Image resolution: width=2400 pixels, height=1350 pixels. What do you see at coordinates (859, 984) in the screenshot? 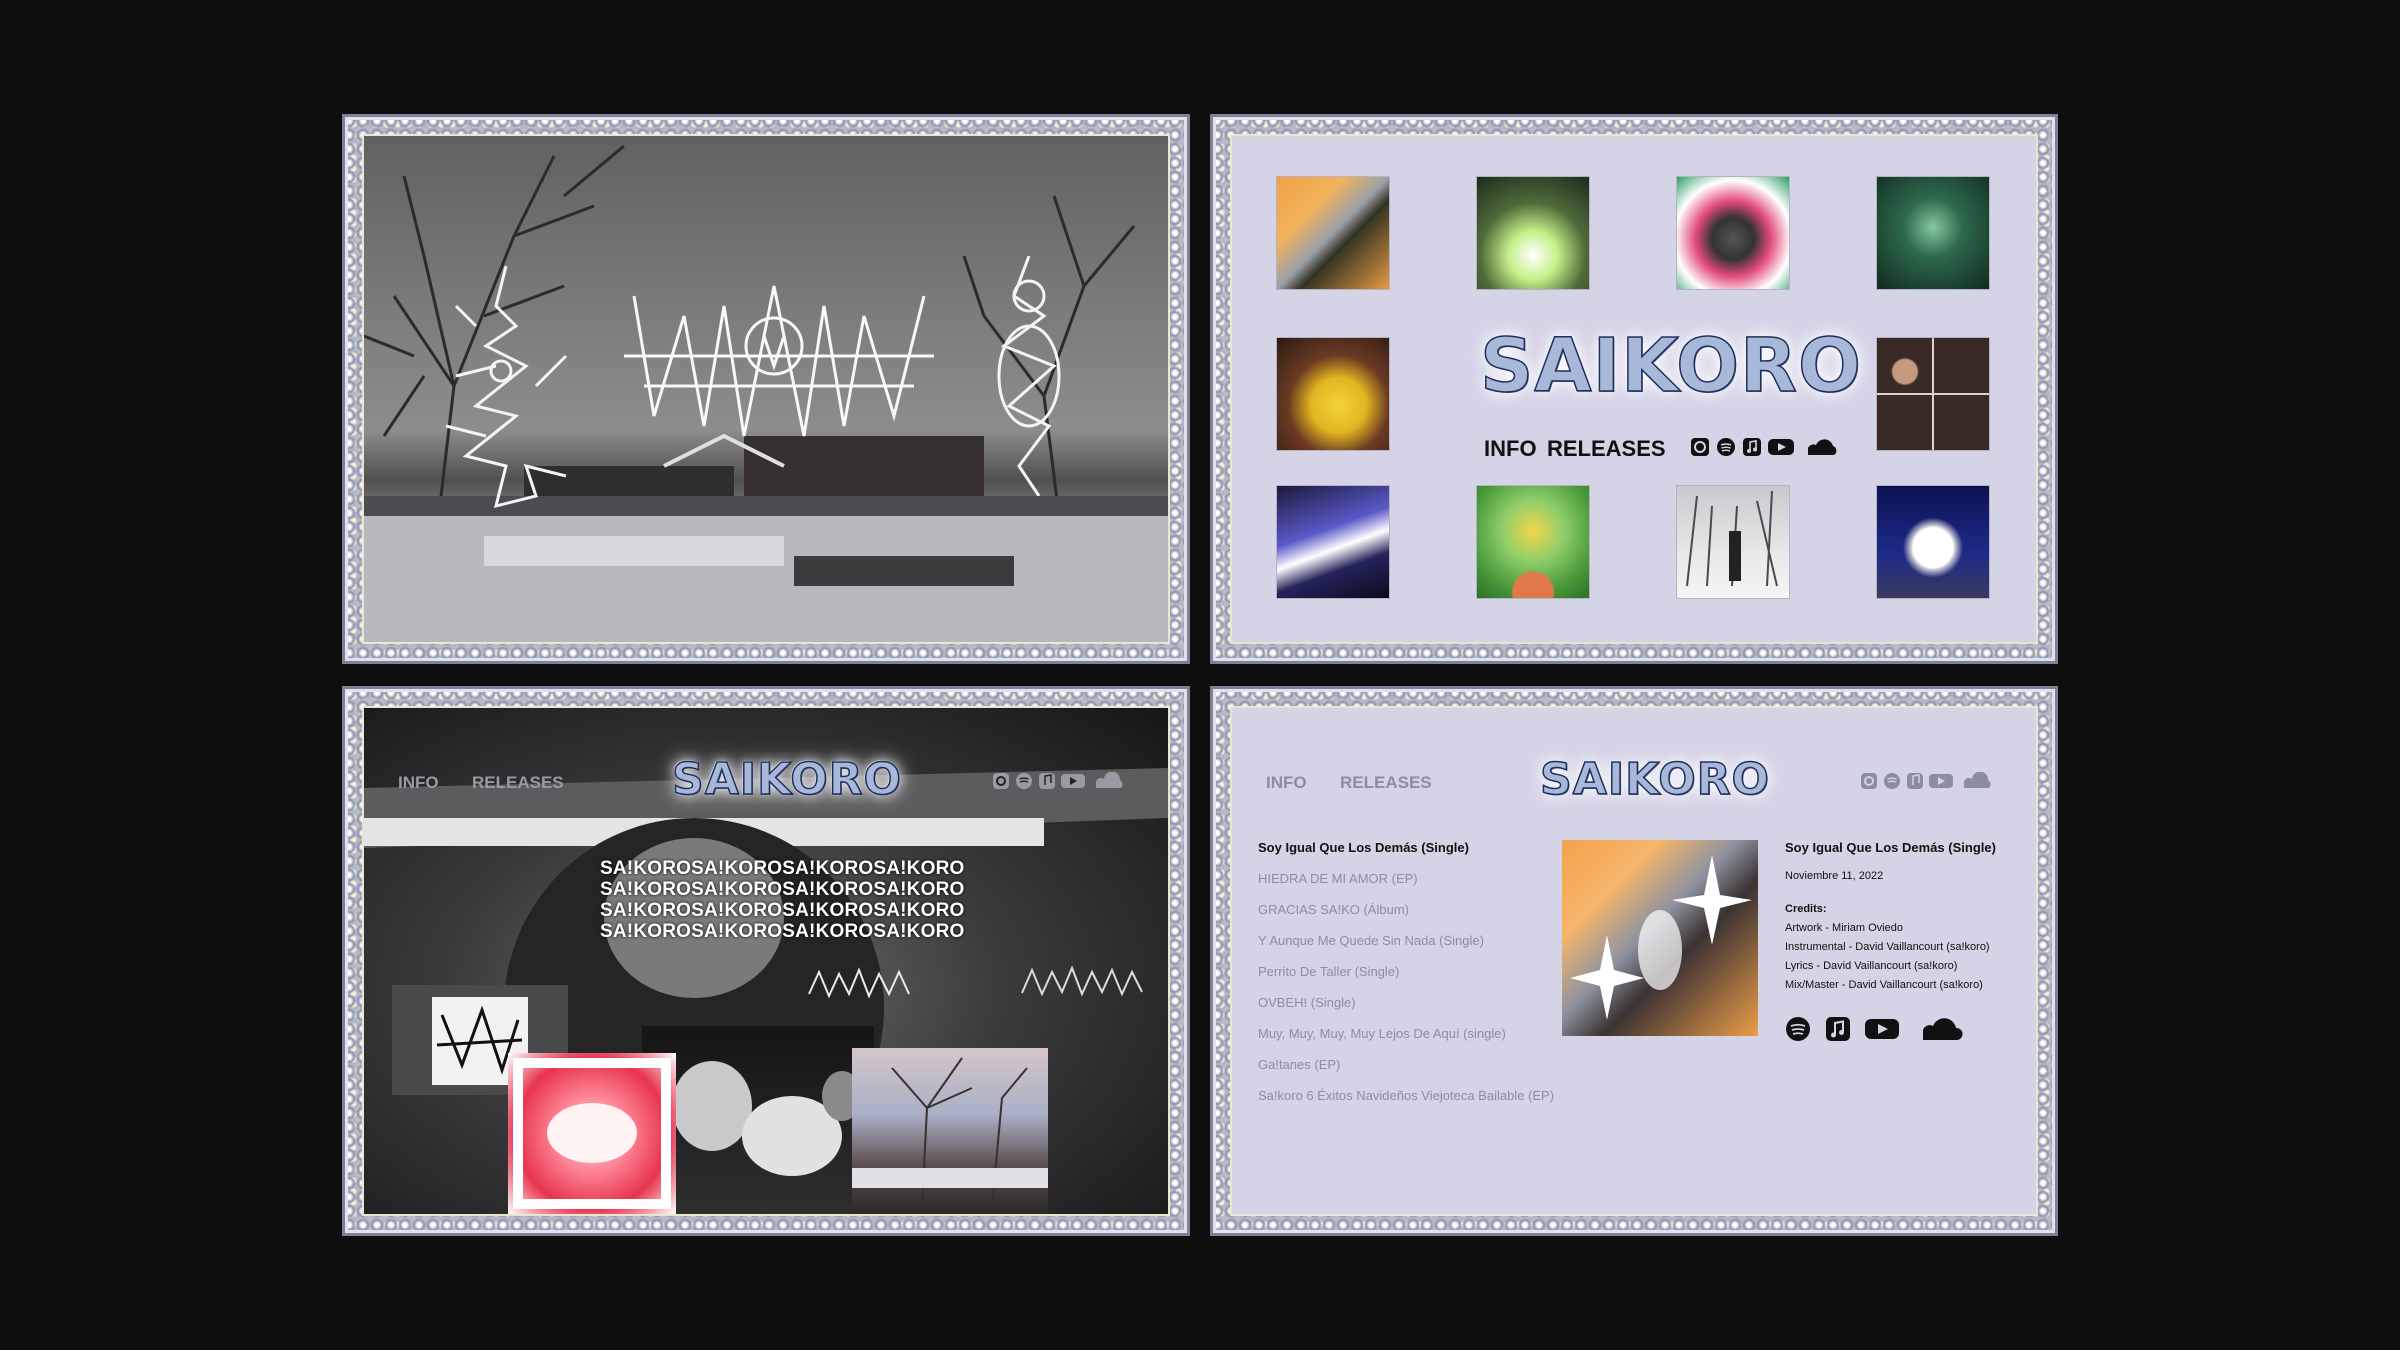
I see `collage-logo-small` at bounding box center [859, 984].